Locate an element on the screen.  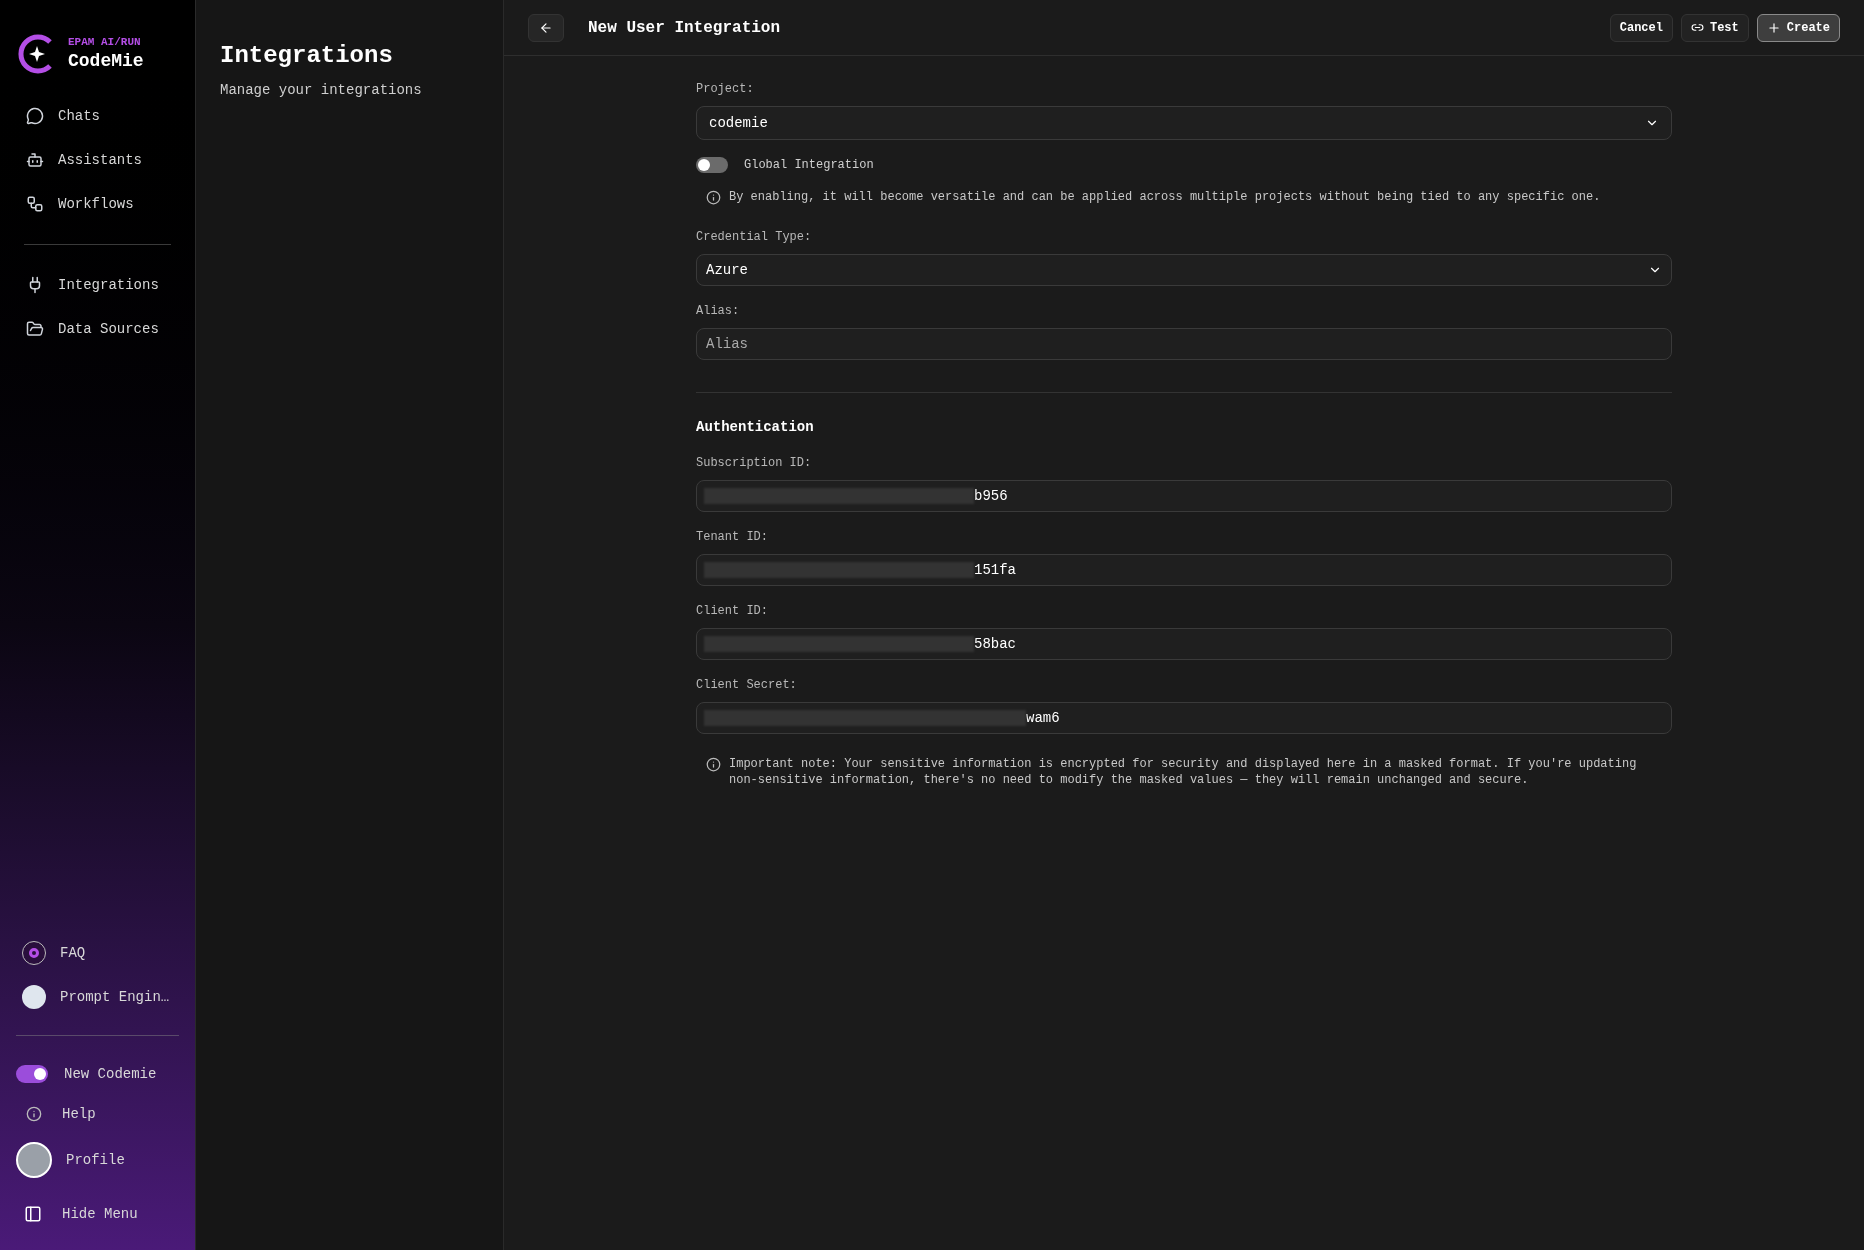
credential-field: 151fa is located at coordinates (1184, 570).